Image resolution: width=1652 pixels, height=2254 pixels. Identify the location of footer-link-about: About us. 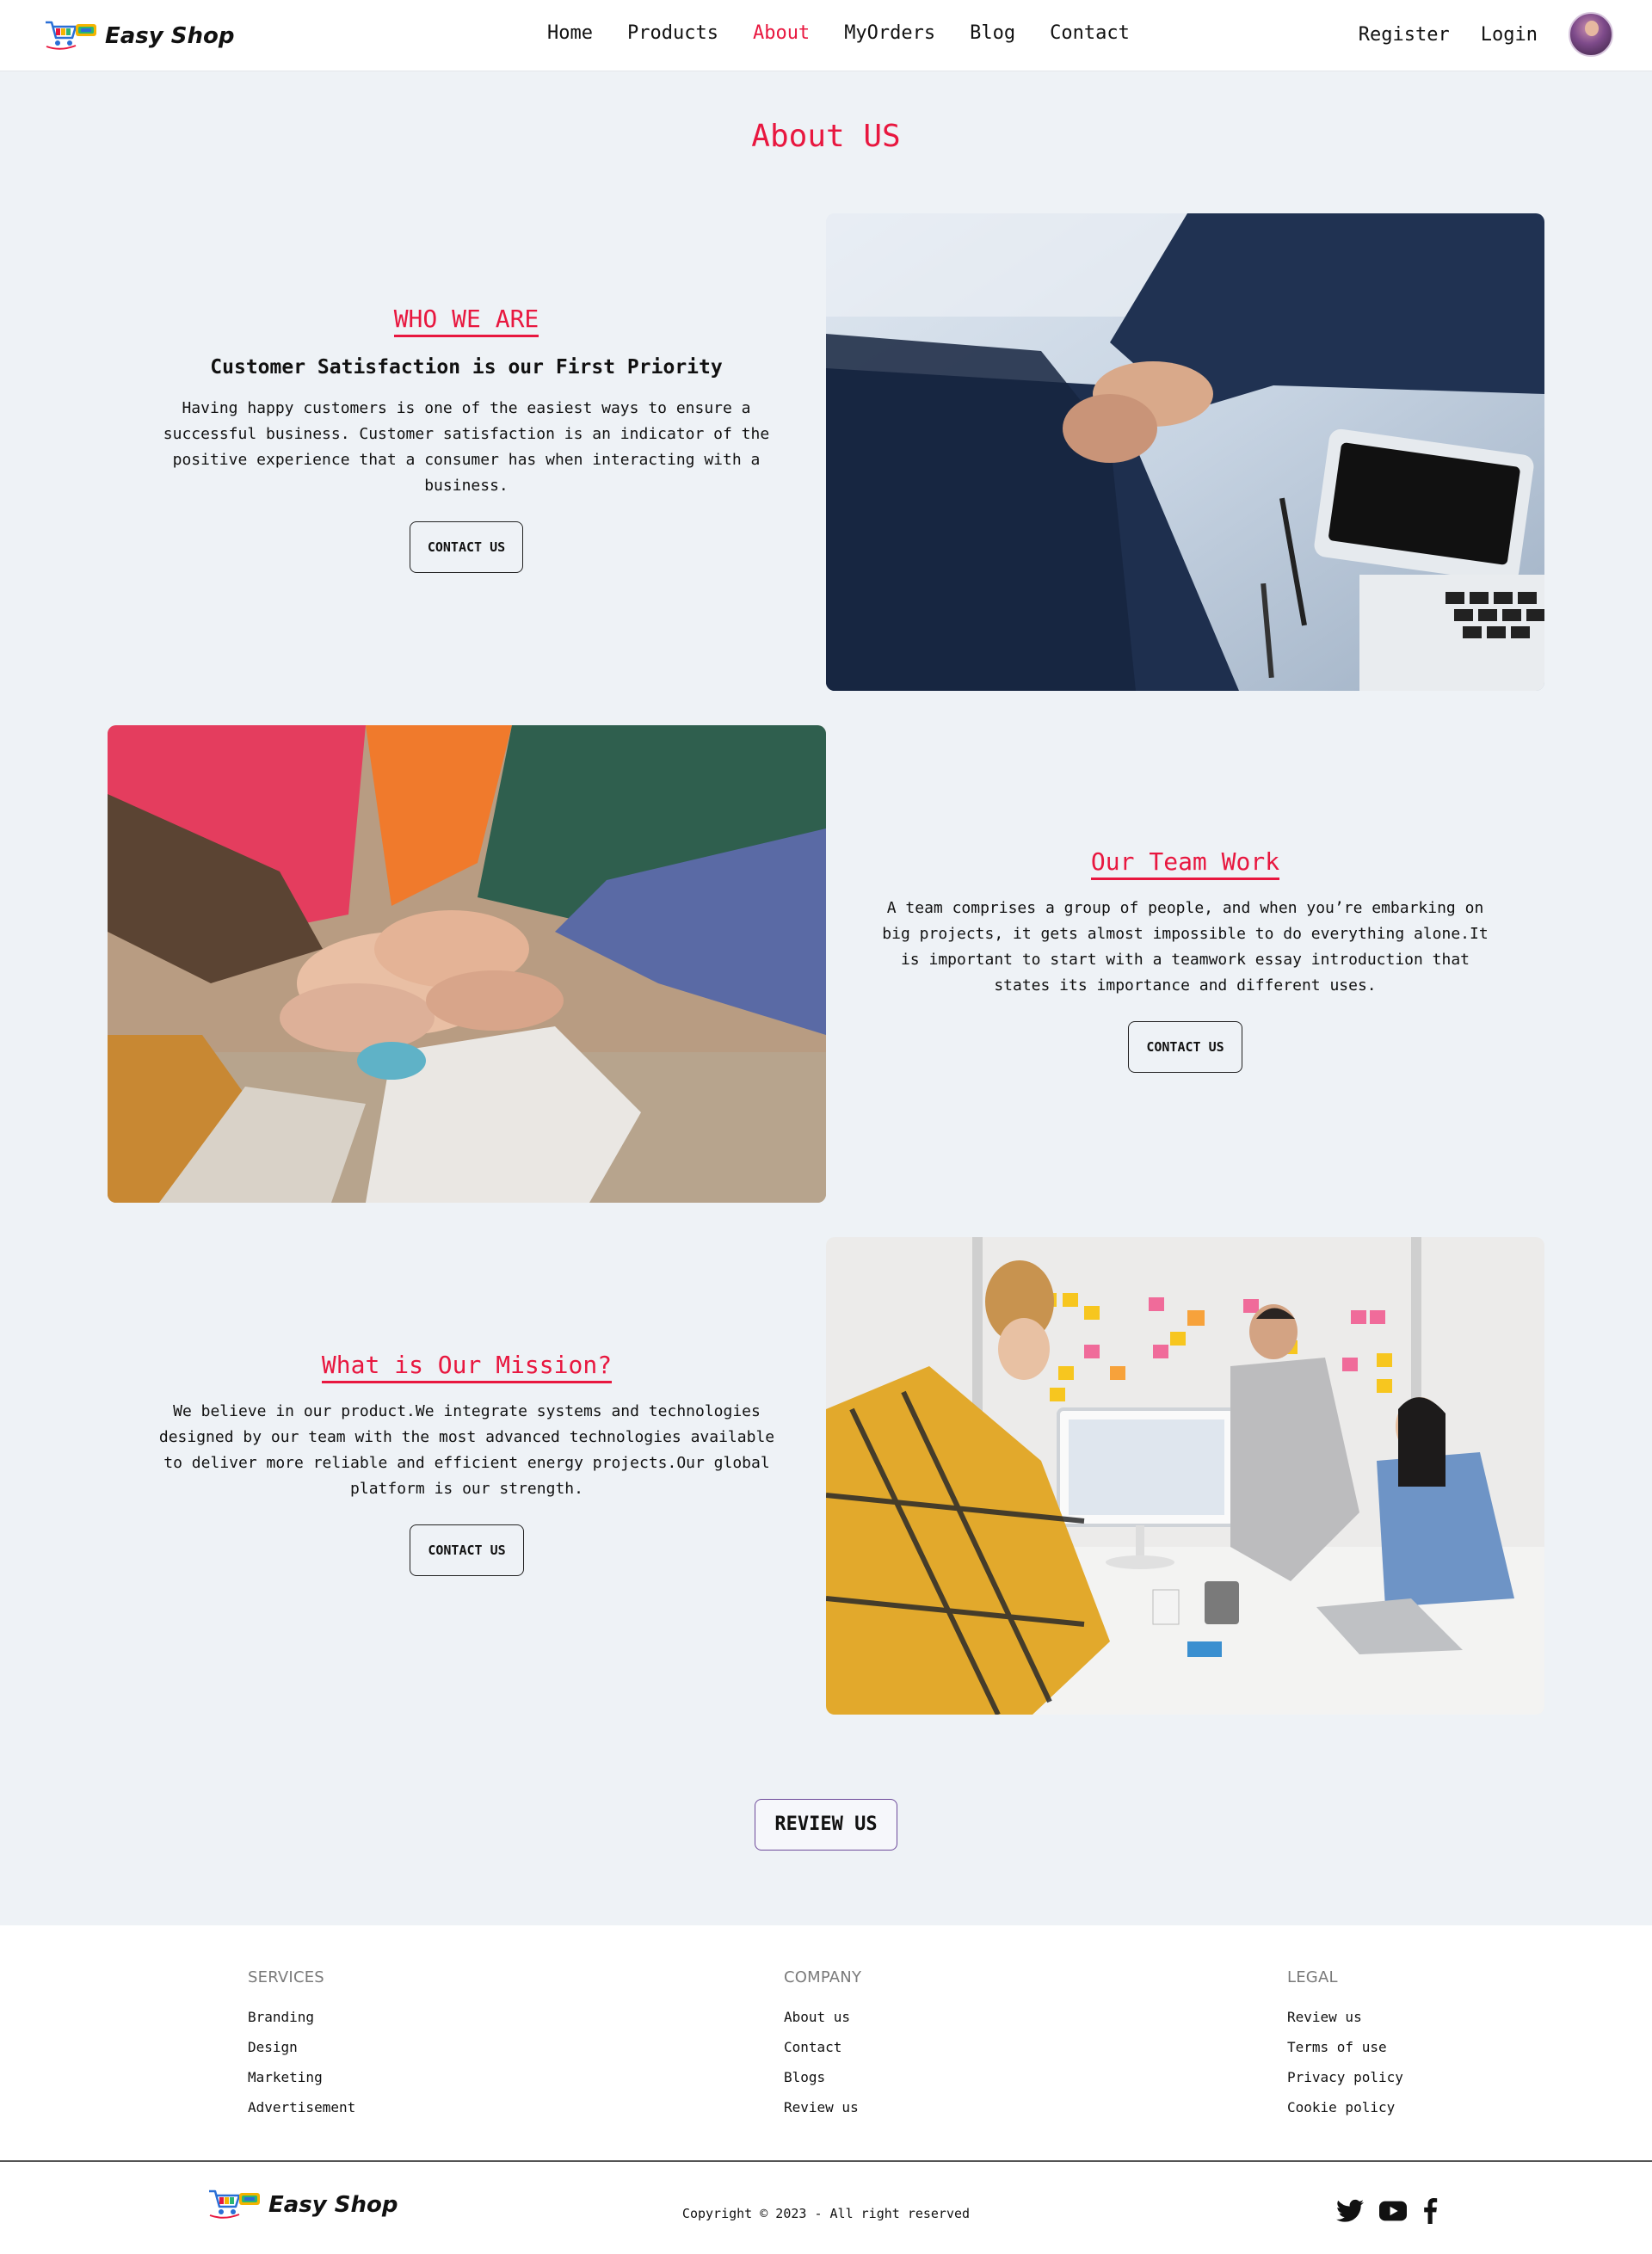
(822, 2017).